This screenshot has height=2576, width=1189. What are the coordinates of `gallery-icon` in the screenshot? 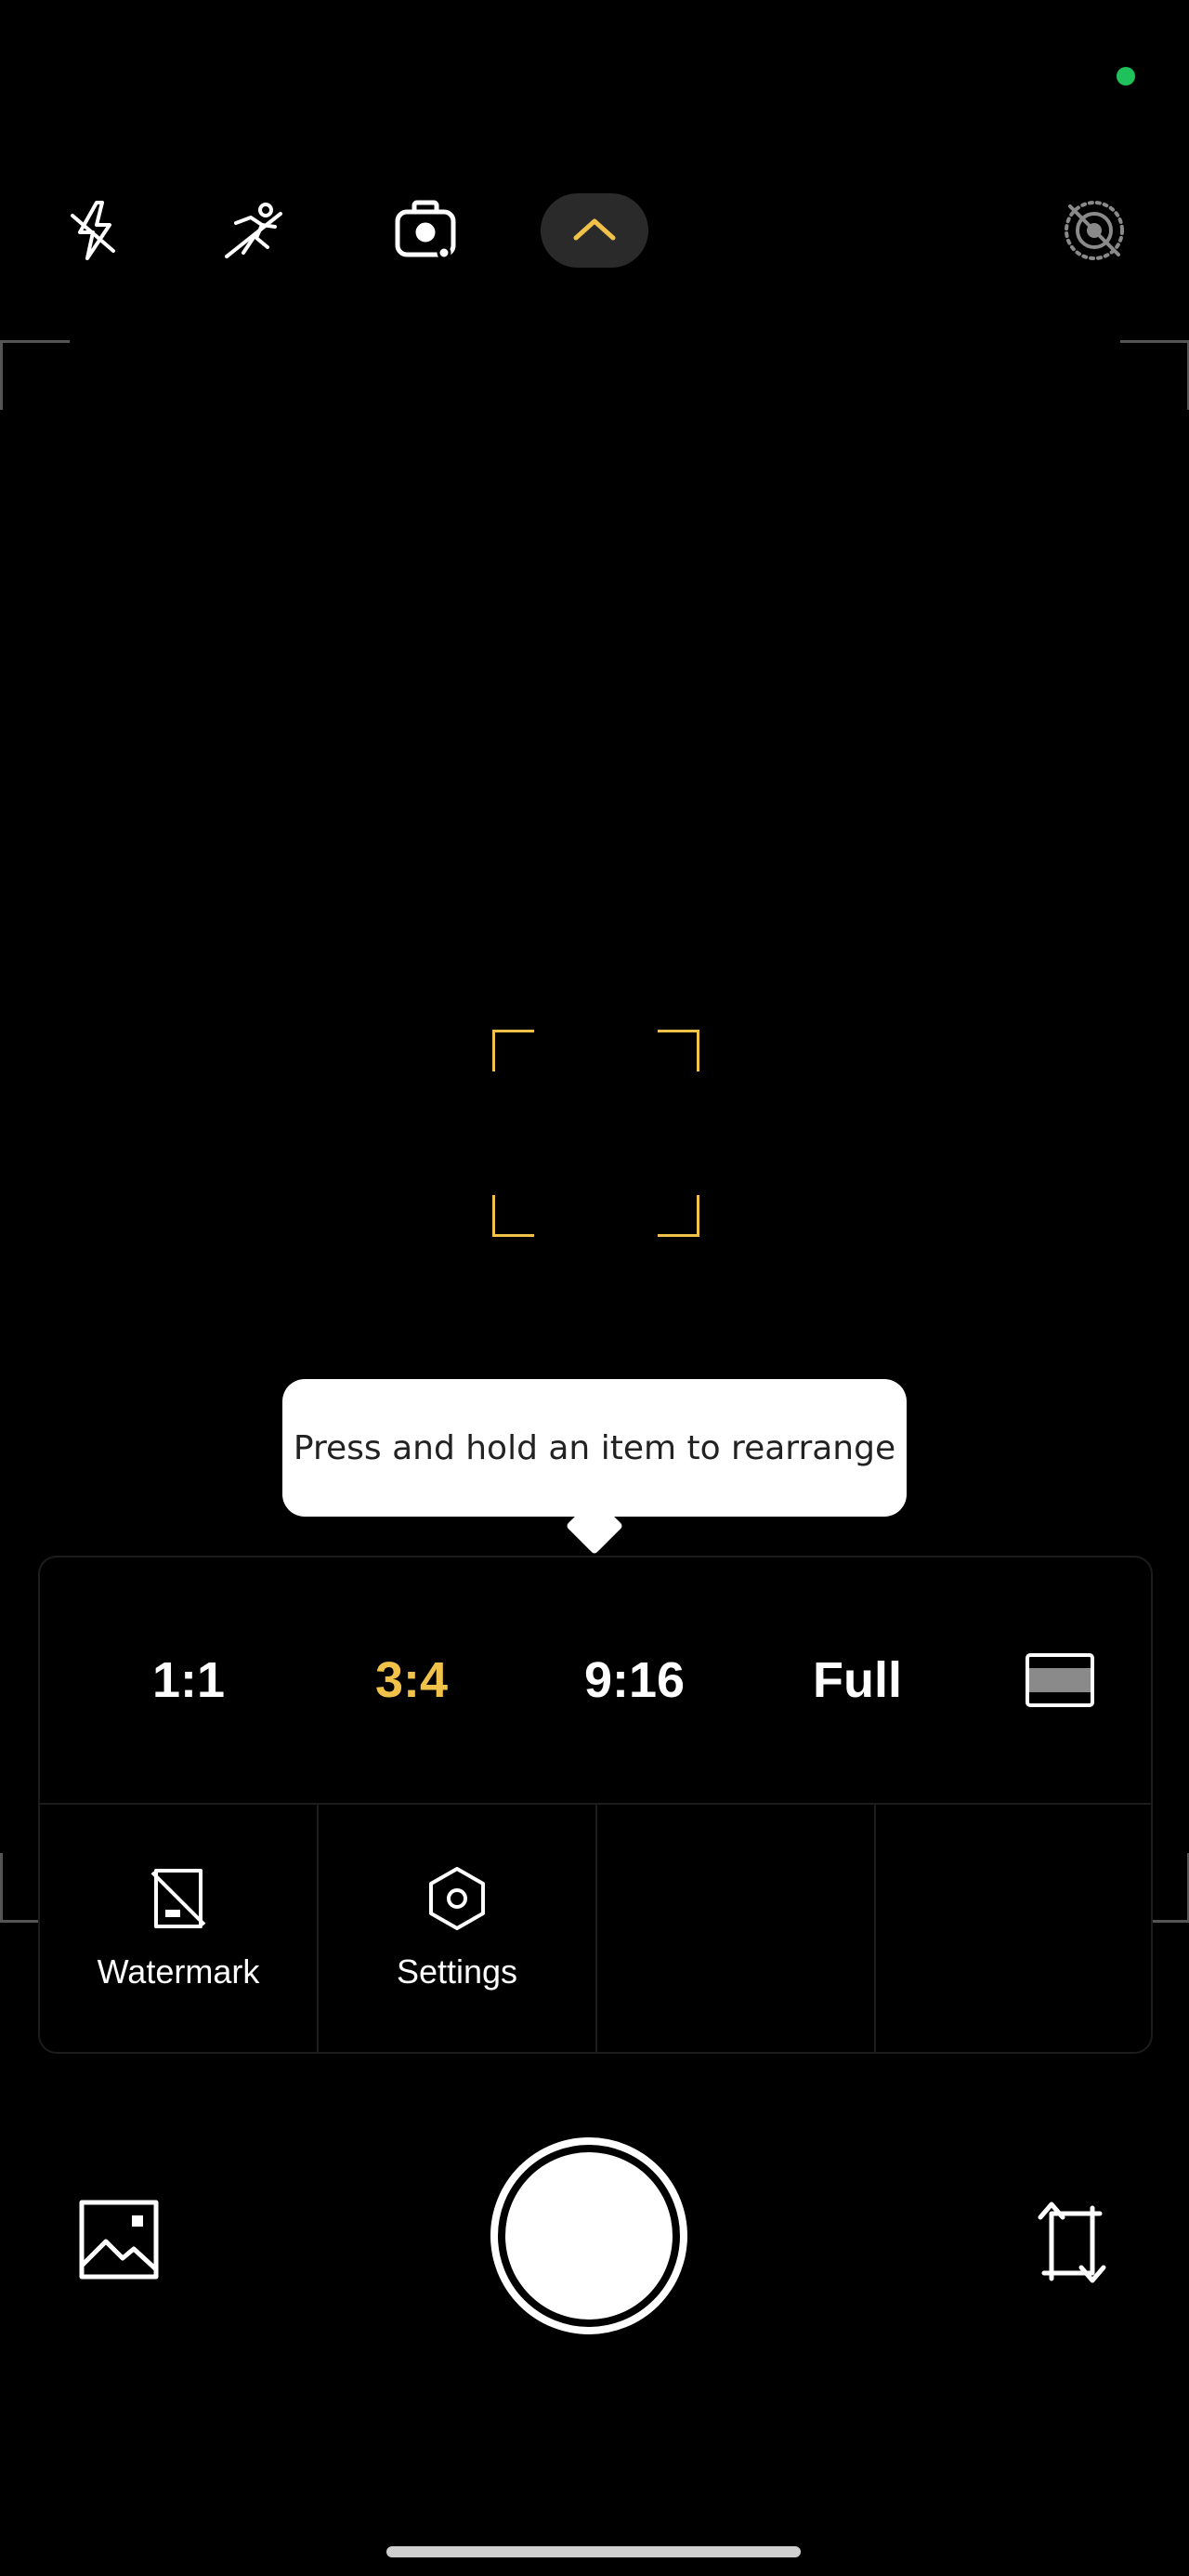 It's located at (119, 2240).